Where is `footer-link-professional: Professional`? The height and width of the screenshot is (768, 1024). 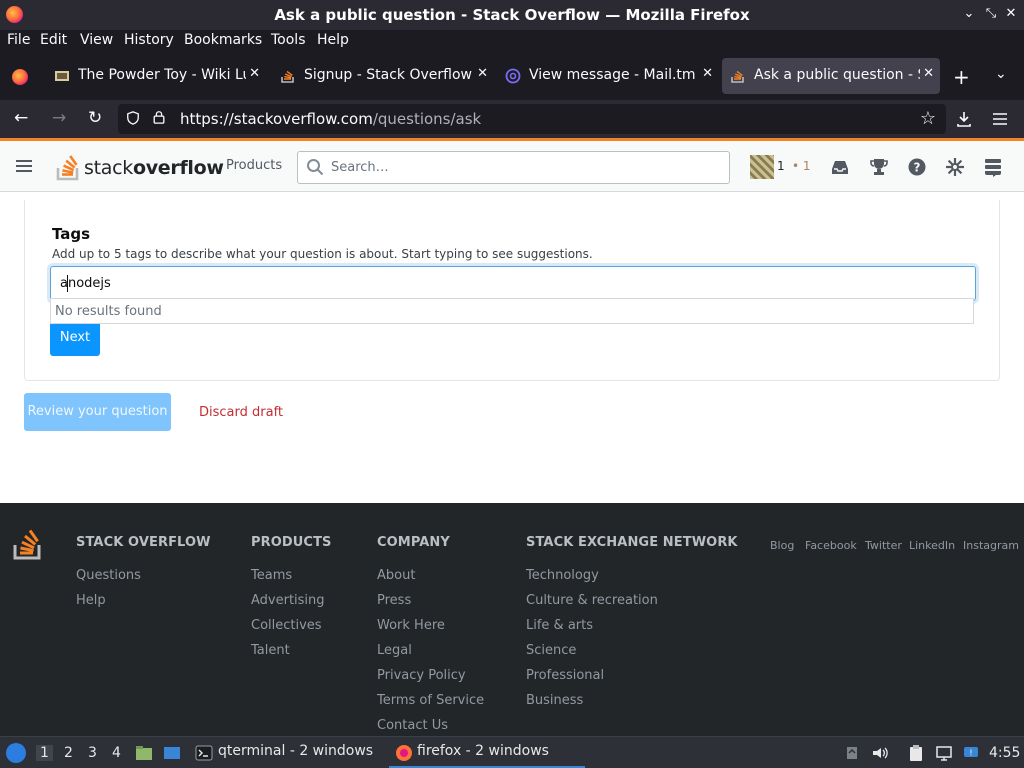
footer-link-professional: Professional is located at coordinates (632, 680).